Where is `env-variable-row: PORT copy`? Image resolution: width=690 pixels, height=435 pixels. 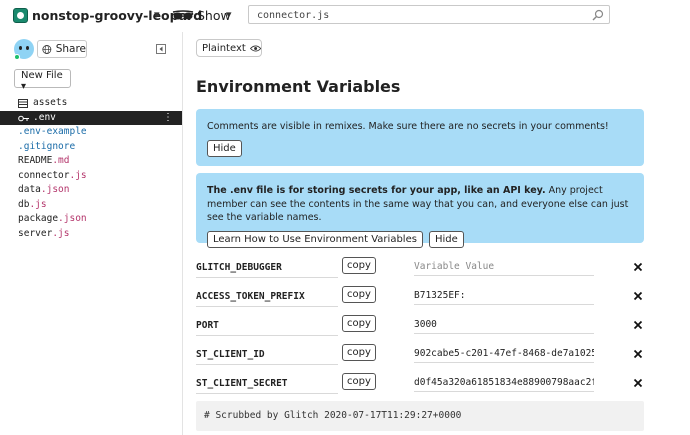
env-variable-row: PORT copy is located at coordinates (420, 326).